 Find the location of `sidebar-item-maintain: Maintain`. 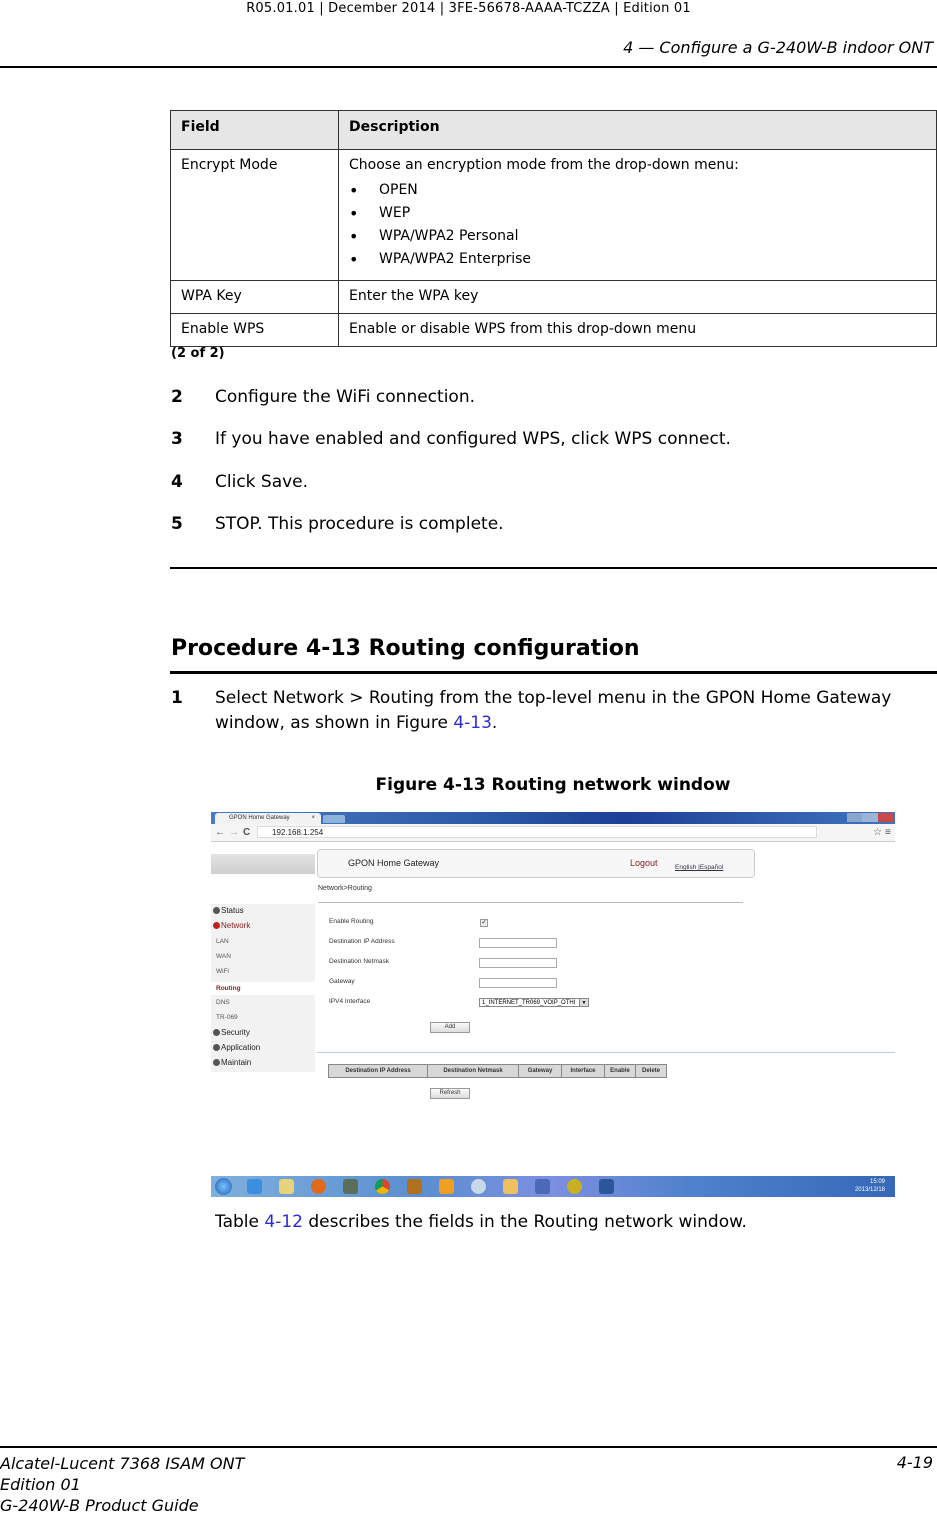

sidebar-item-maintain: Maintain is located at coordinates (232, 1062).